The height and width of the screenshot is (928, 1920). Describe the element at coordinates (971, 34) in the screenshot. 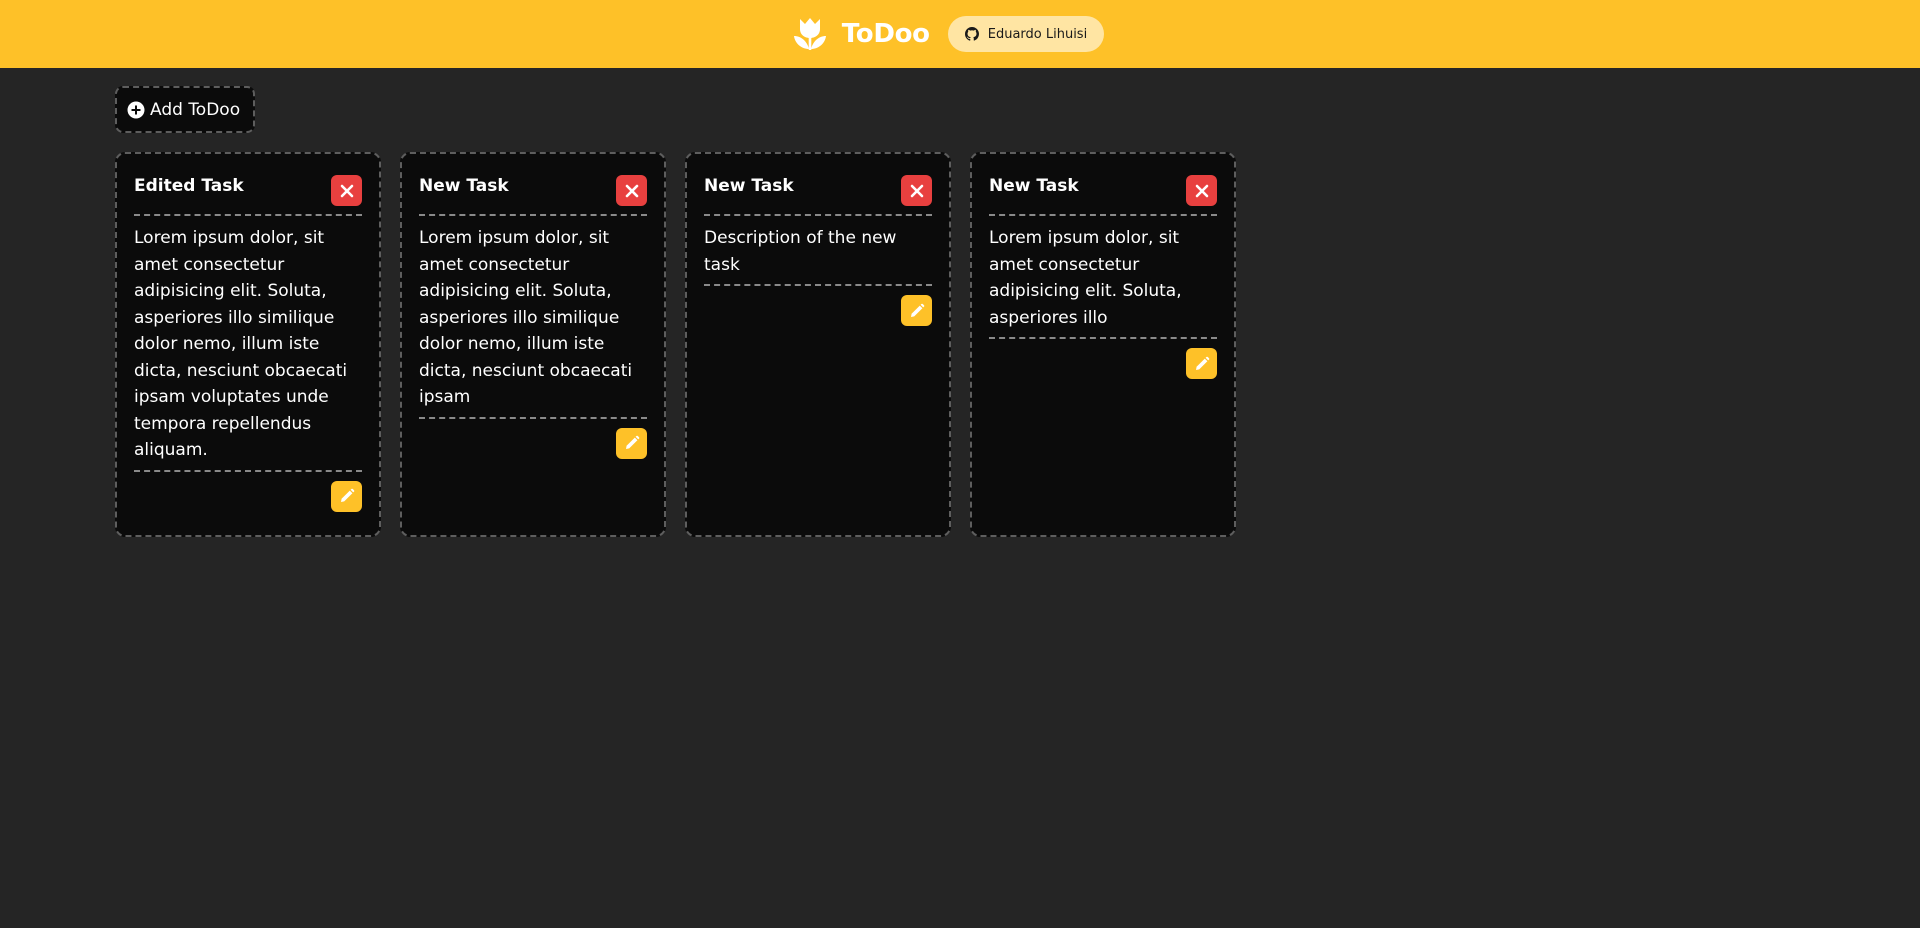

I see `github-icon` at that location.